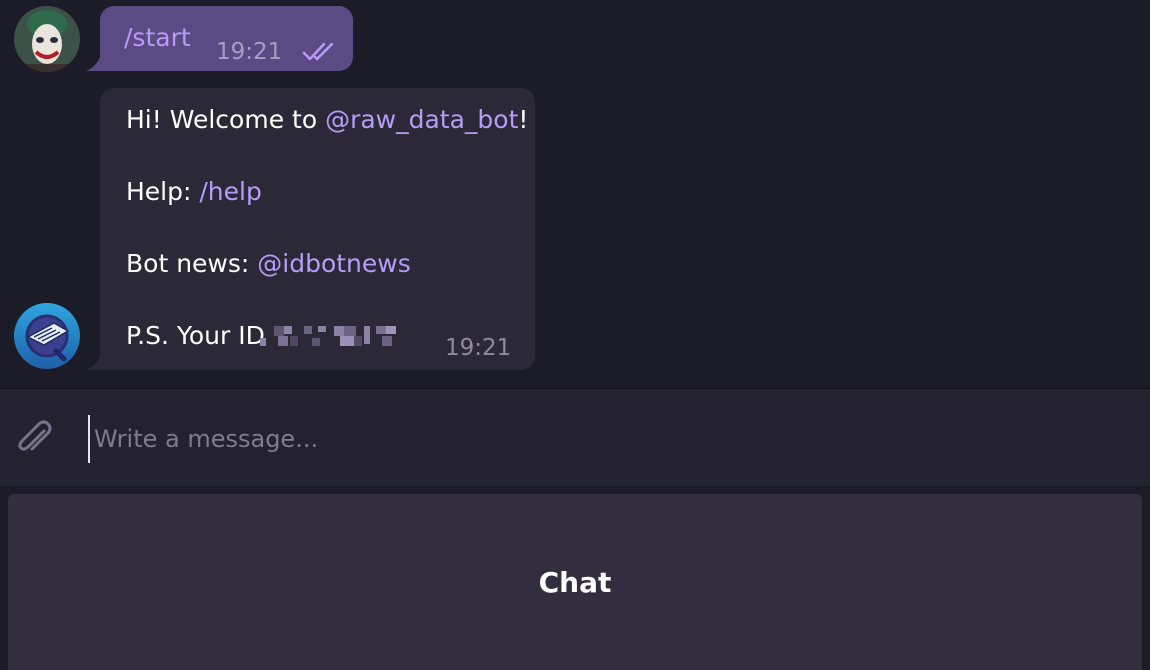 Image resolution: width=1150 pixels, height=670 pixels. Describe the element at coordinates (523, 119) in the screenshot. I see `greeting-suffix: !` at that location.